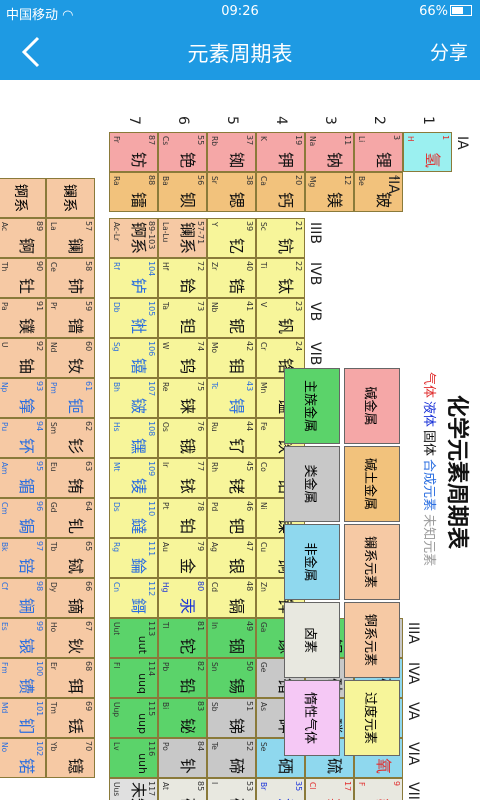  I want to click on element-cell: 75 铼 Re, so click(182, 398).